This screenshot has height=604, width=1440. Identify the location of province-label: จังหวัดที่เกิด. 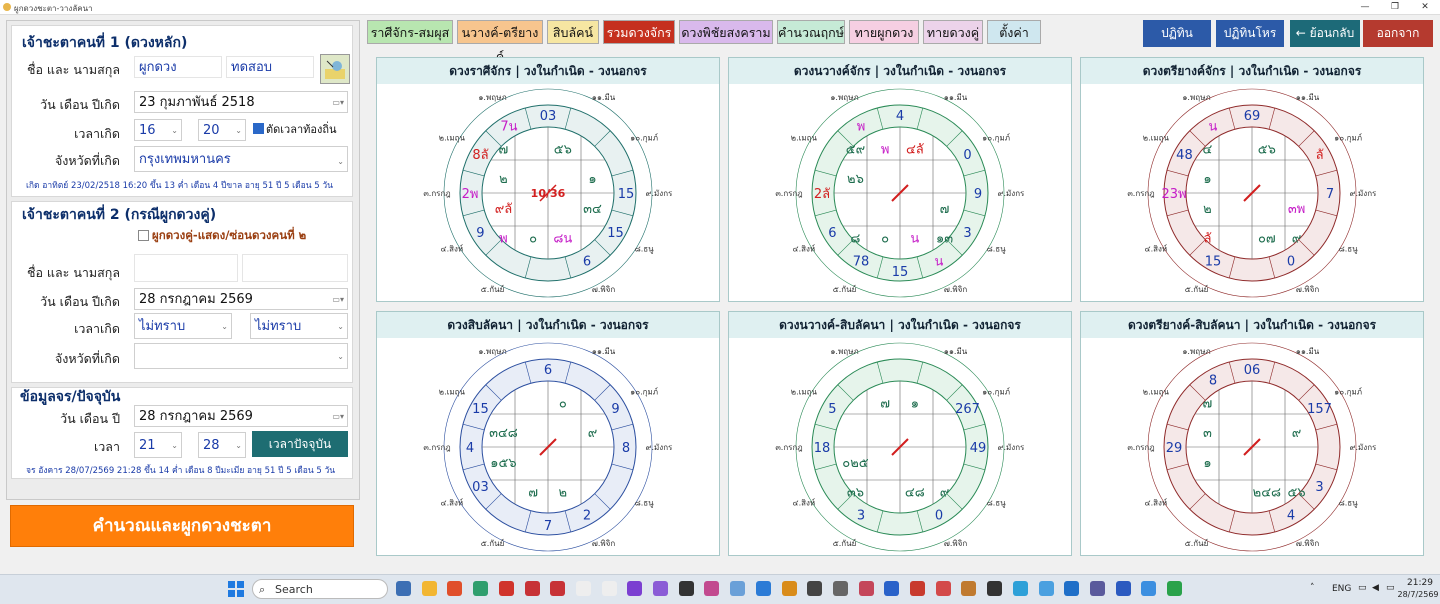
(87, 160).